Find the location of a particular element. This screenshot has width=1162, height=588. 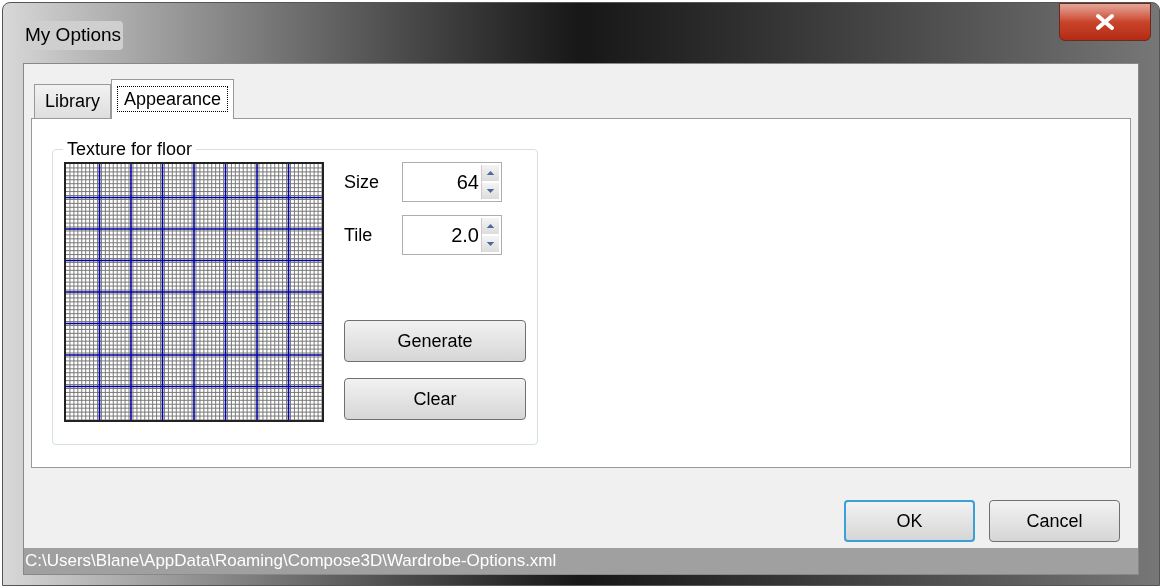

close-icon is located at coordinates (1105, 22).